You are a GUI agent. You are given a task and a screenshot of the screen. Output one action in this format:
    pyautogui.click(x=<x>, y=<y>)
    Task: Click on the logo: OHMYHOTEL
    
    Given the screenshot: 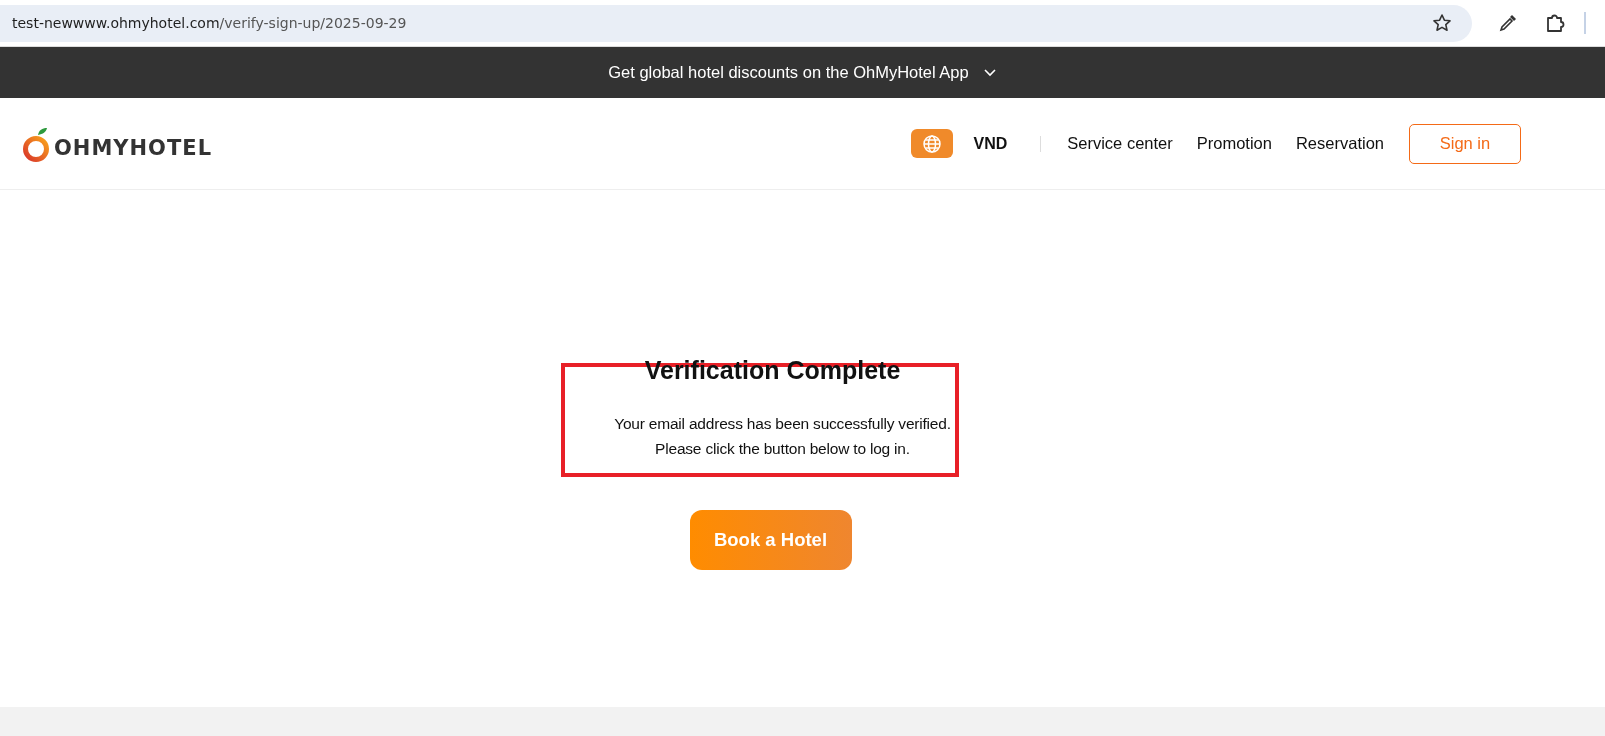 What is the action you would take?
    pyautogui.click(x=117, y=143)
    